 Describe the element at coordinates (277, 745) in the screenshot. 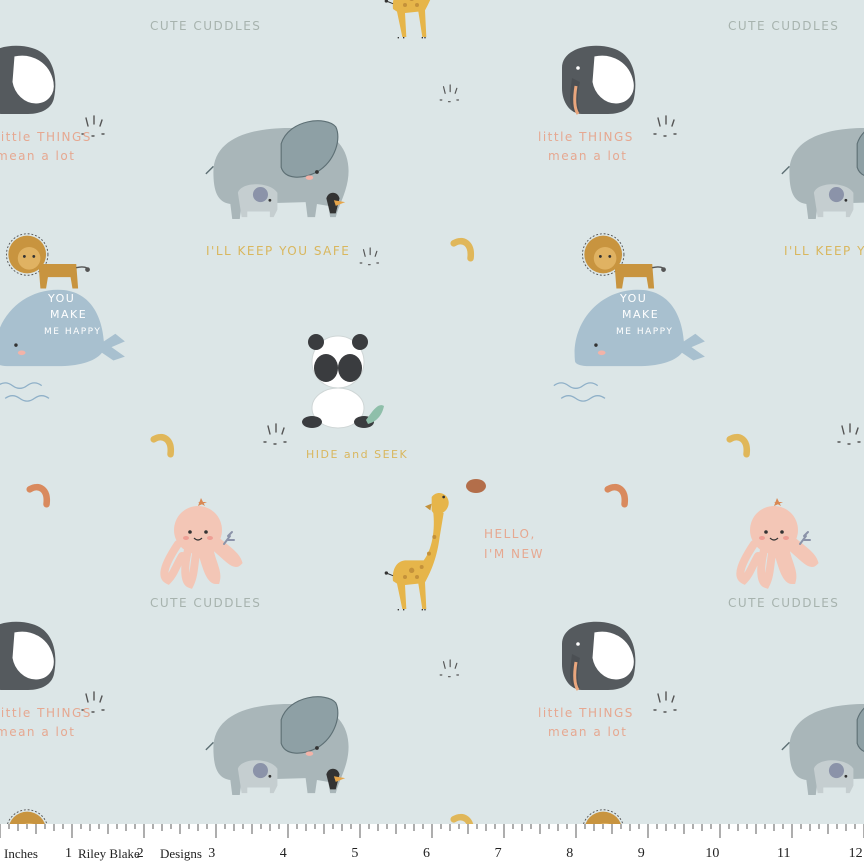

I see `elephant-bottom` at that location.